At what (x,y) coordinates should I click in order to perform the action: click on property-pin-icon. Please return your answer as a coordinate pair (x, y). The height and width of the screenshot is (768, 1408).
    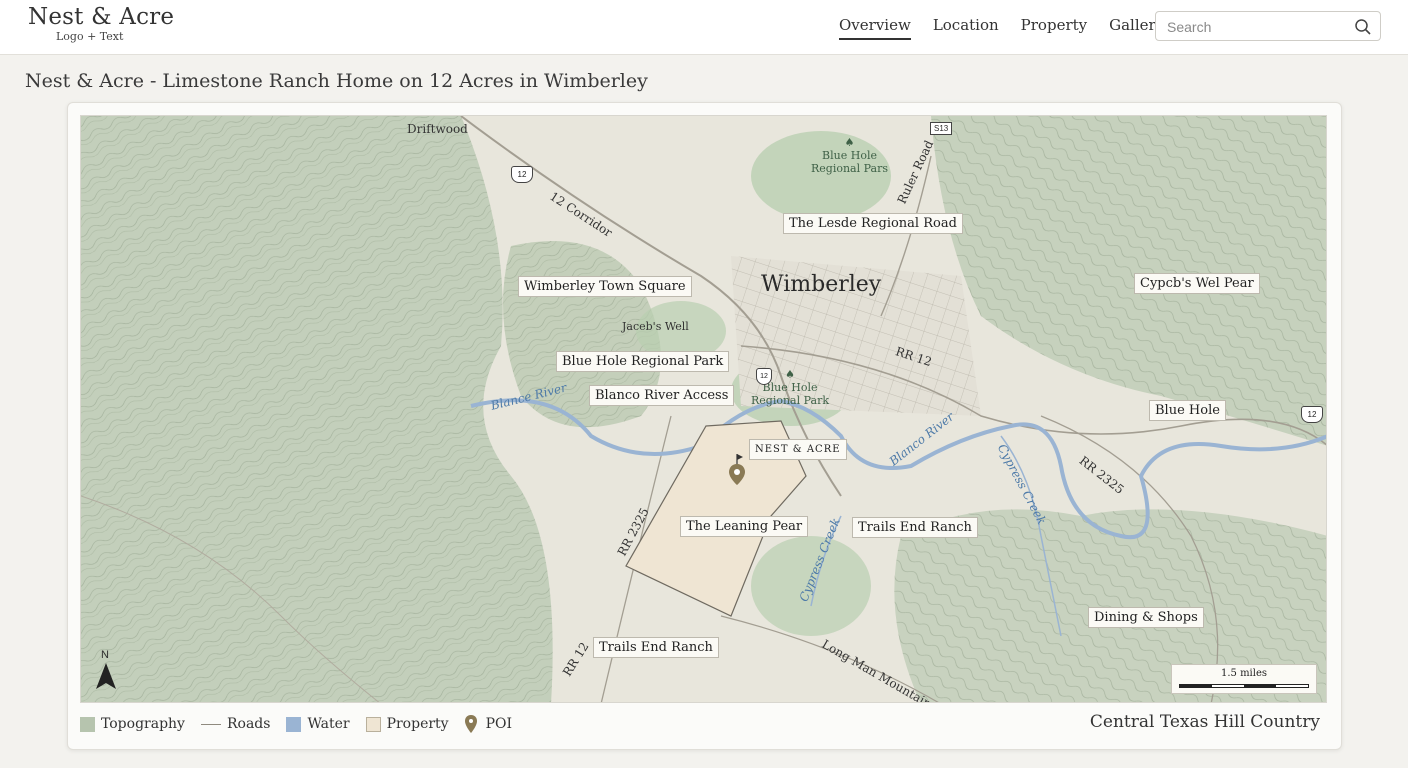
    Looking at the image, I should click on (737, 470).